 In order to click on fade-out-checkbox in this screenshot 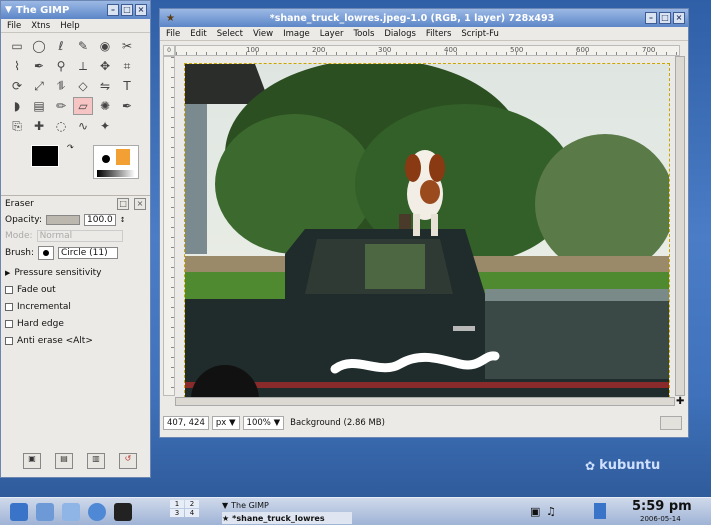, I will do `click(9, 290)`.